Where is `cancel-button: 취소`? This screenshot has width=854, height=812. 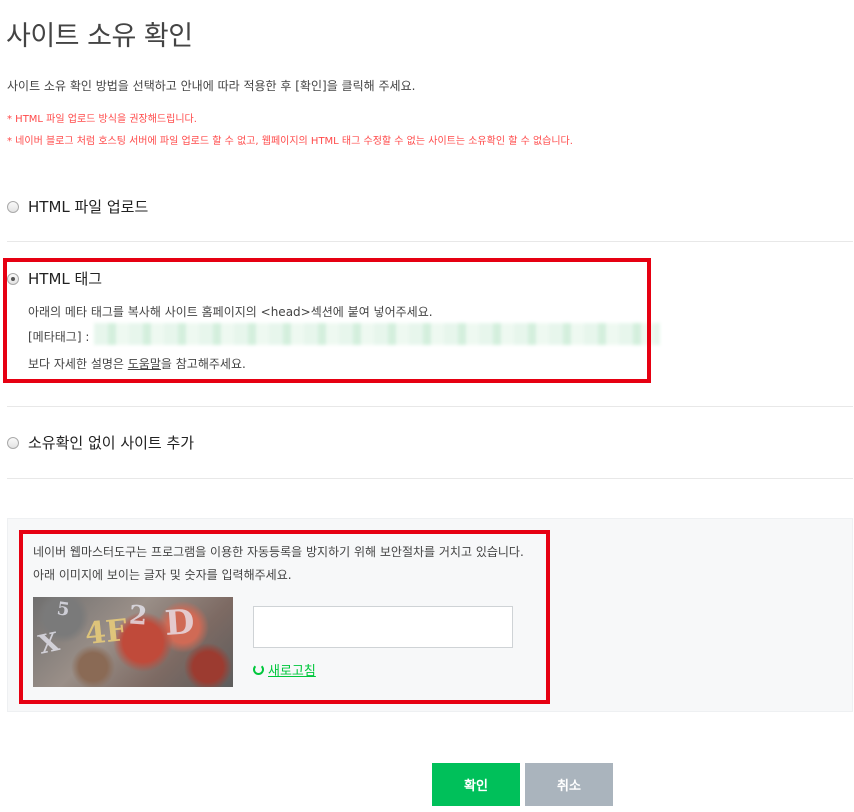
cancel-button: 취소 is located at coordinates (569, 784).